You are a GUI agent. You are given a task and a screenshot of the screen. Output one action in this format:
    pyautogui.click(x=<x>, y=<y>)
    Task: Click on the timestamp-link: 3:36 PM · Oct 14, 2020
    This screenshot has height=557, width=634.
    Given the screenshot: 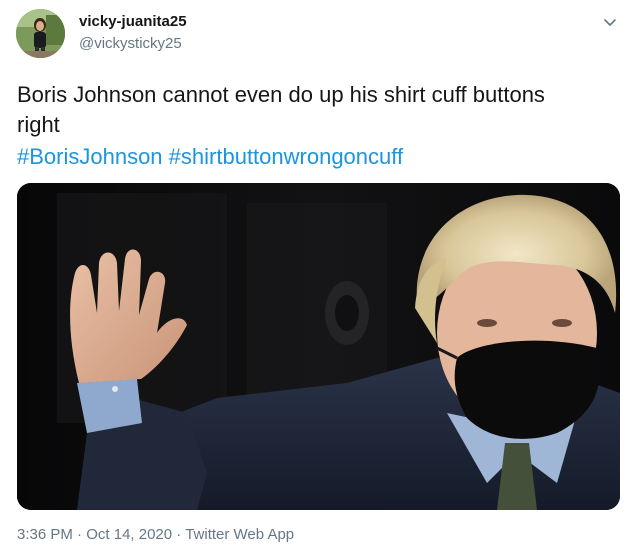 What is the action you would take?
    pyautogui.click(x=94, y=534)
    